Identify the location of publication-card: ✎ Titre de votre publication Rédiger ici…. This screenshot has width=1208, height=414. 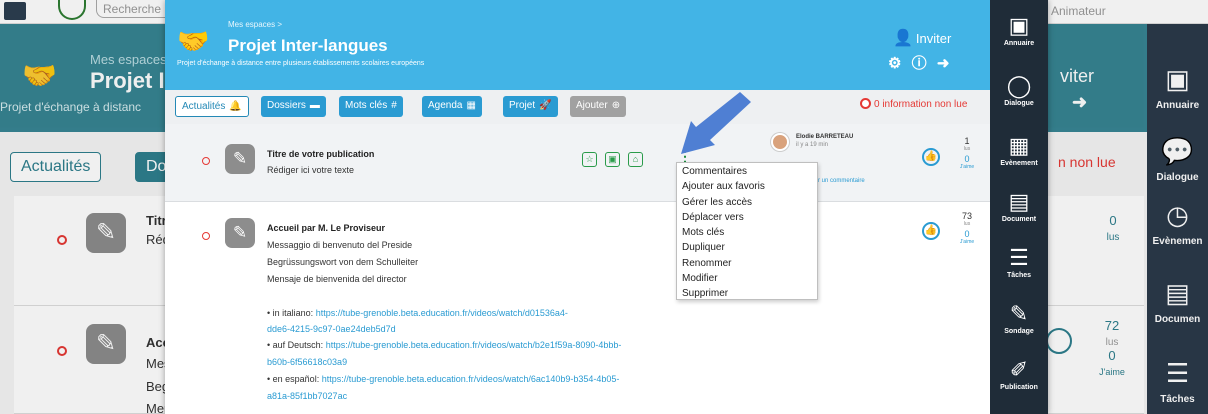
(577, 163).